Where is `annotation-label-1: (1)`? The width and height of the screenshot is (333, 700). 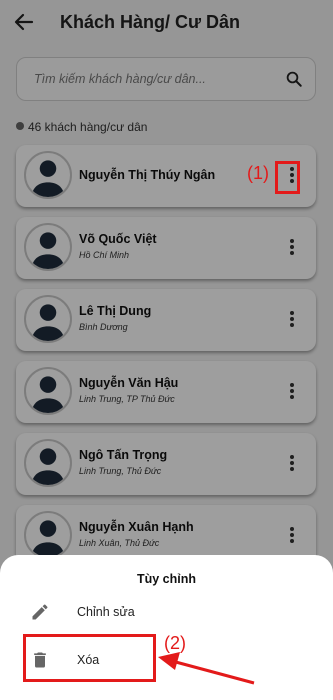
annotation-label-1: (1) is located at coordinates (258, 173).